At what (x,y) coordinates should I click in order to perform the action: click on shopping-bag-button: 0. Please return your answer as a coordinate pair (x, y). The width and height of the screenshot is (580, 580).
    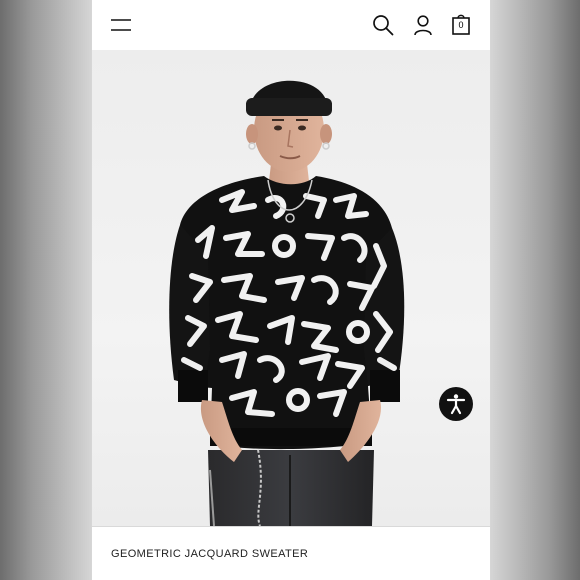
    Looking at the image, I should click on (461, 24).